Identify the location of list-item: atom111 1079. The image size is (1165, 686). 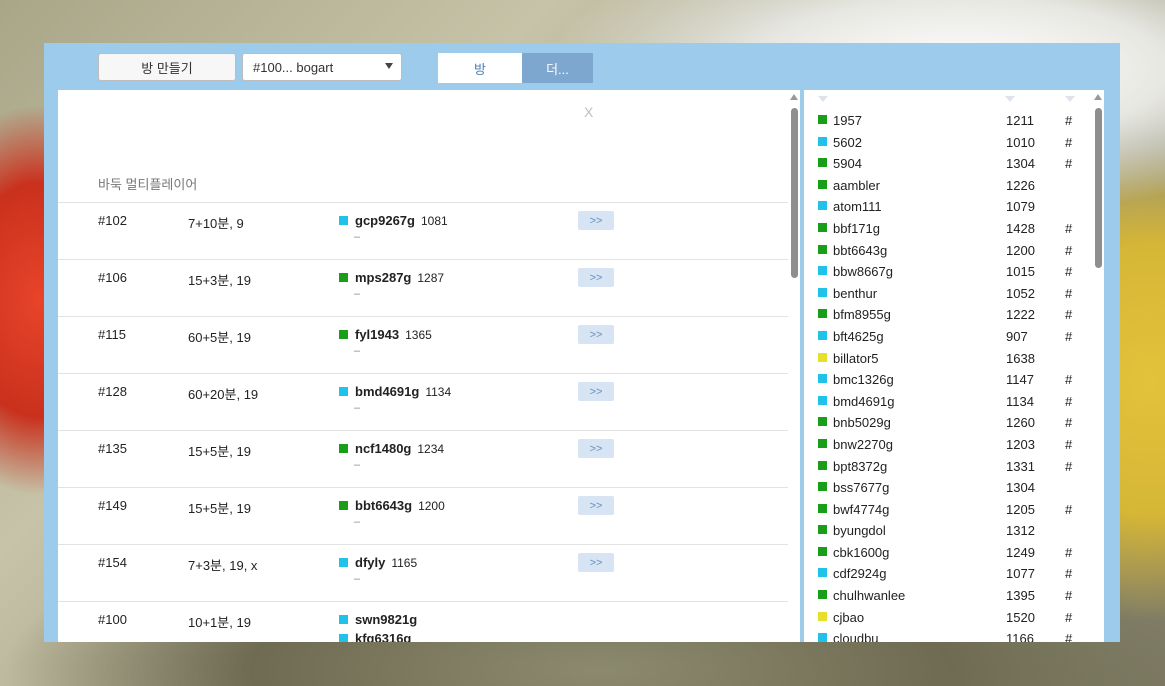
(954, 206).